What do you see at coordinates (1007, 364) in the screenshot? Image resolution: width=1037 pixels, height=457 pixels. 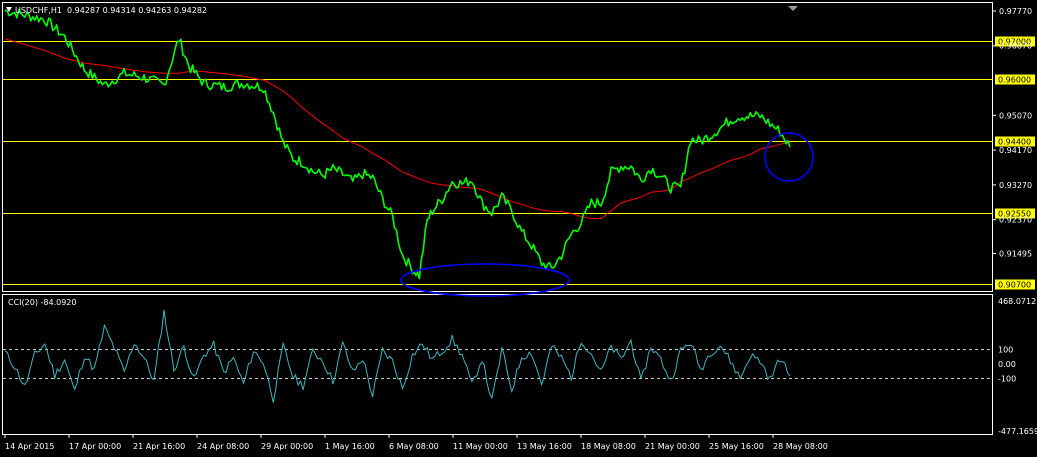 I see `cci-axis-label: 0.00` at bounding box center [1007, 364].